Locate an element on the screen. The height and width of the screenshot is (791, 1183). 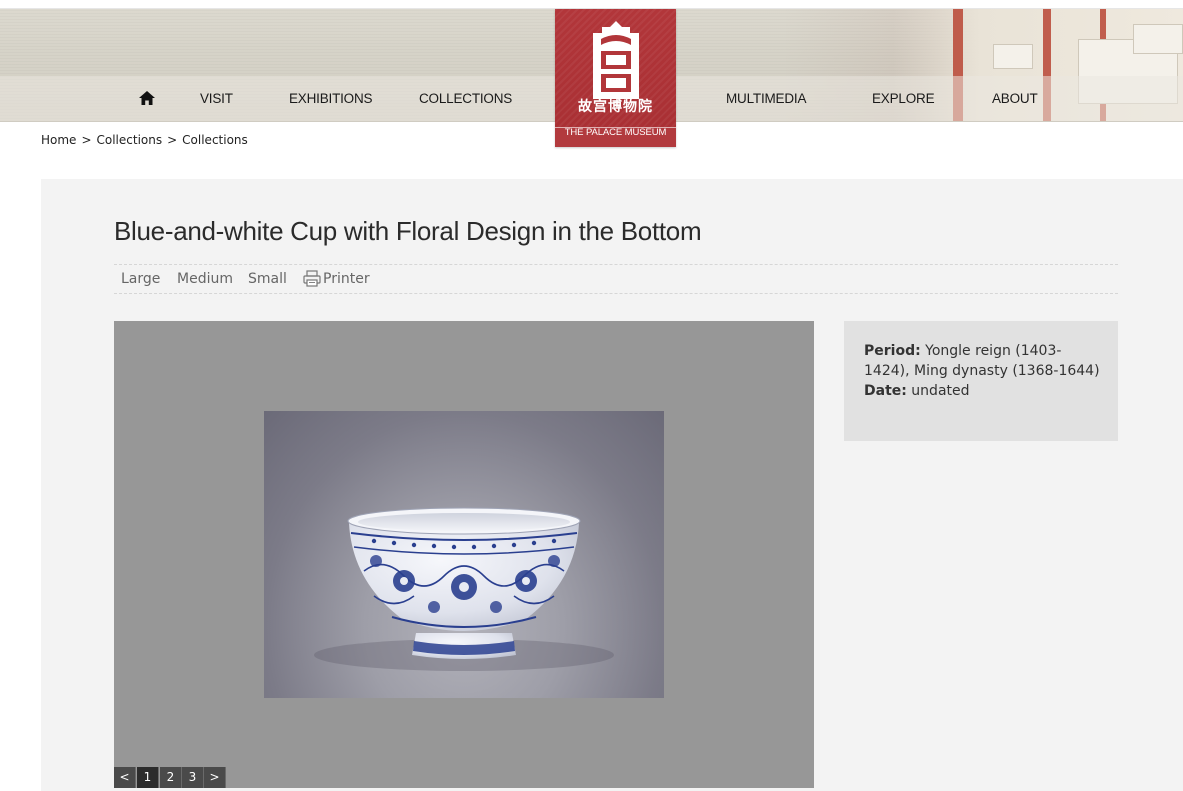
date-row: Date: undated is located at coordinates (982, 391).